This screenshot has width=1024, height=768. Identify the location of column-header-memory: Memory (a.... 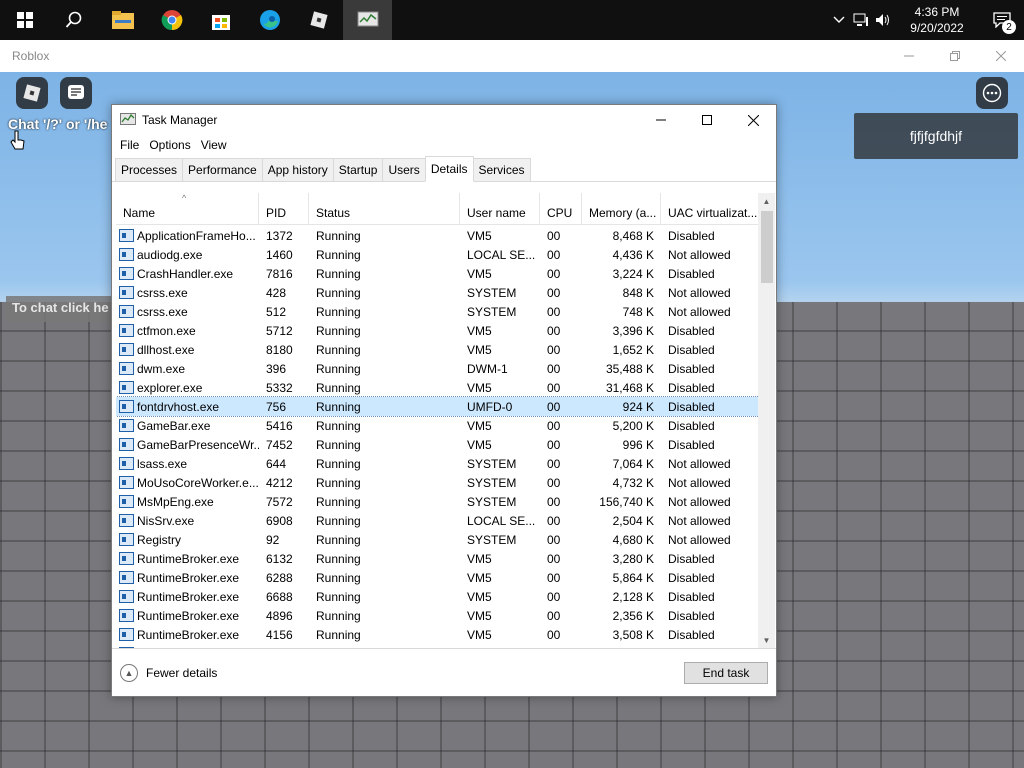
(621, 208).